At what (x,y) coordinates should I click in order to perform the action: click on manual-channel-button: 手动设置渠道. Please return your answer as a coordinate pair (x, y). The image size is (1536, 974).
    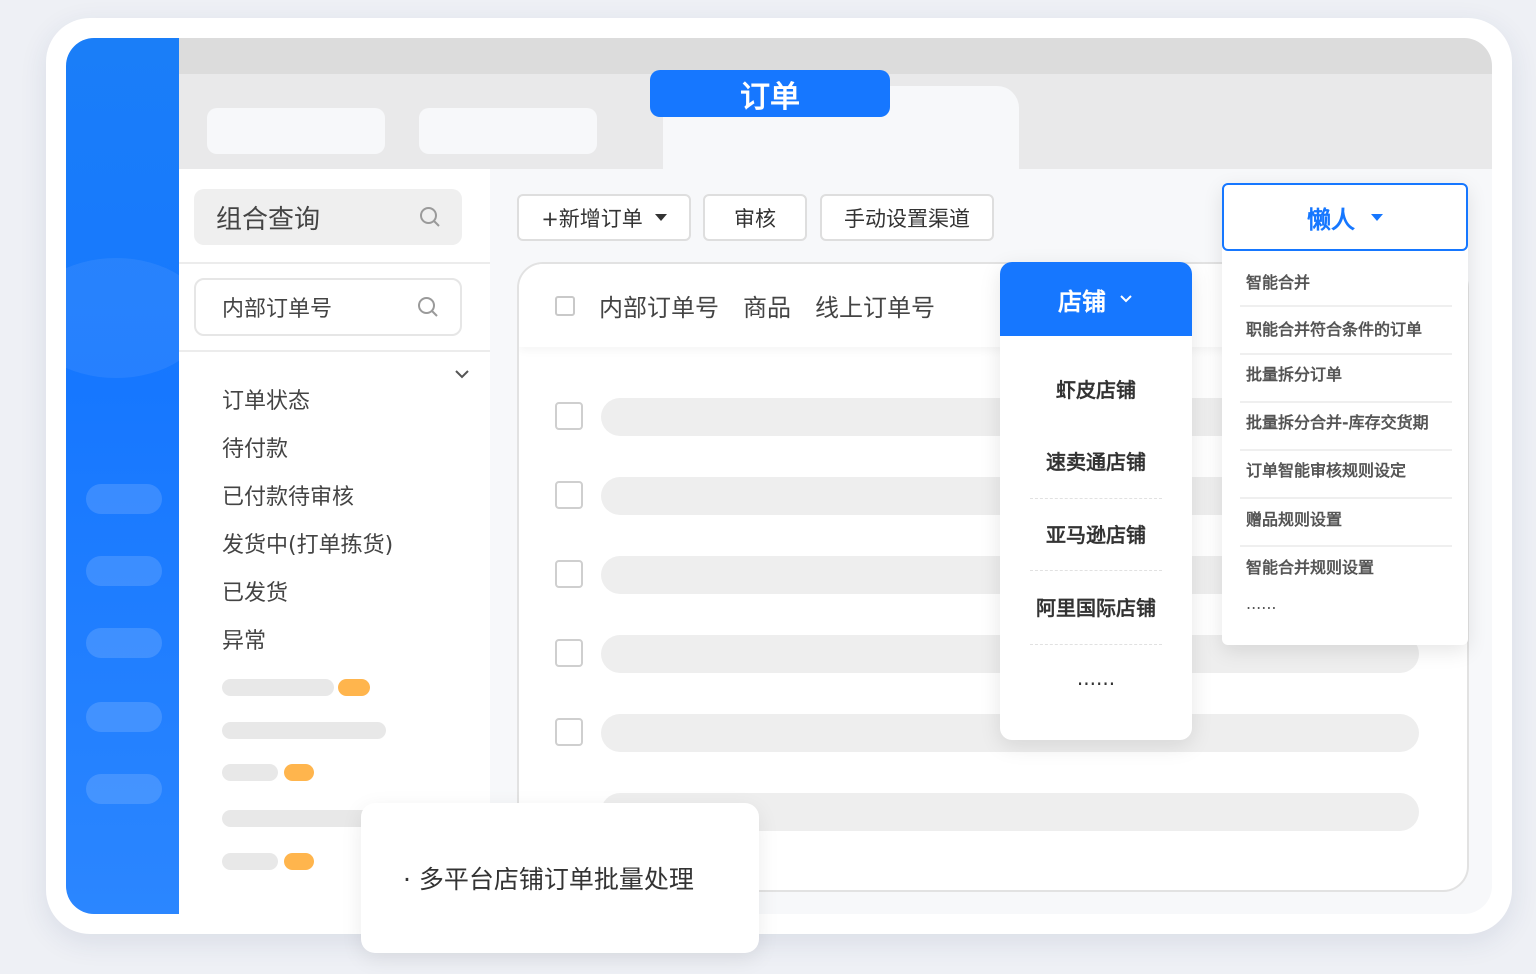
    Looking at the image, I should click on (907, 217).